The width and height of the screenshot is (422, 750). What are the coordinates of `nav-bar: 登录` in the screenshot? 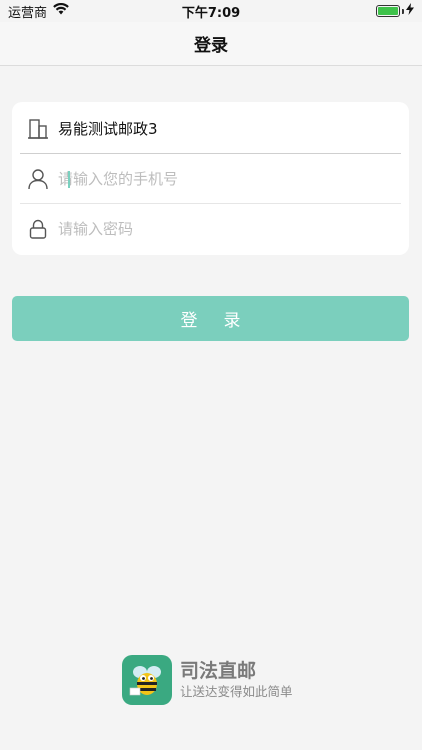 It's located at (211, 44).